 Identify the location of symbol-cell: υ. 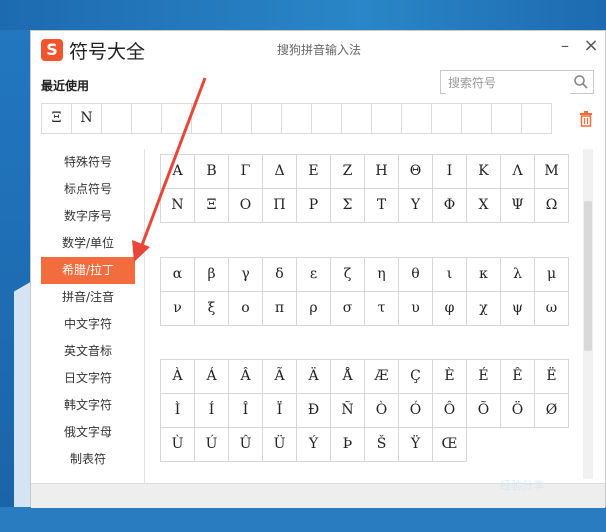
(416, 309).